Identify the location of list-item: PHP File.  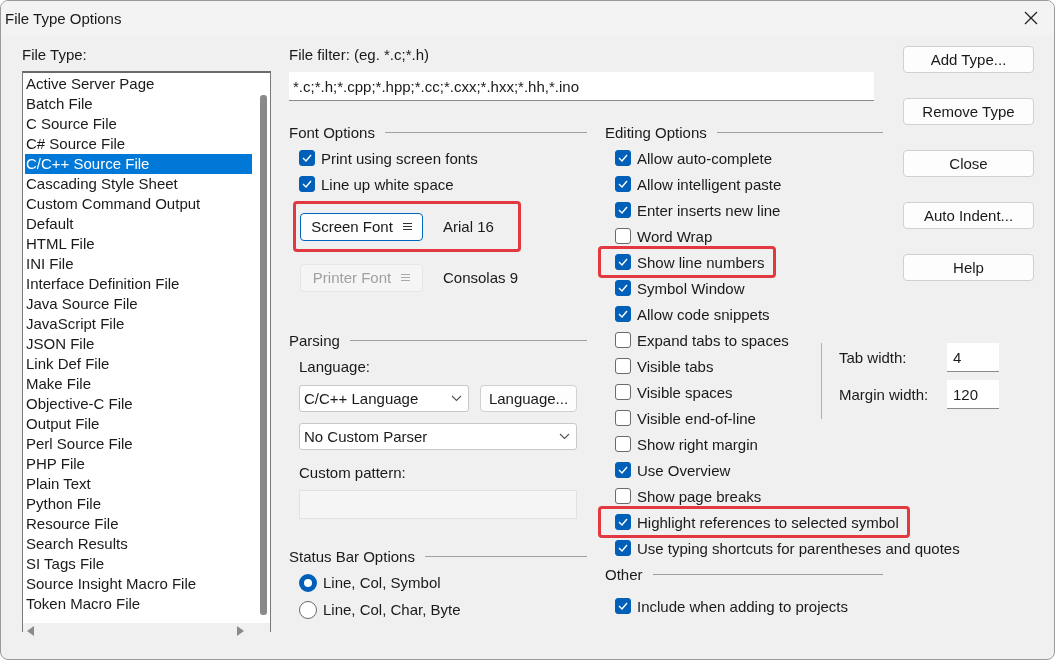
(138, 464).